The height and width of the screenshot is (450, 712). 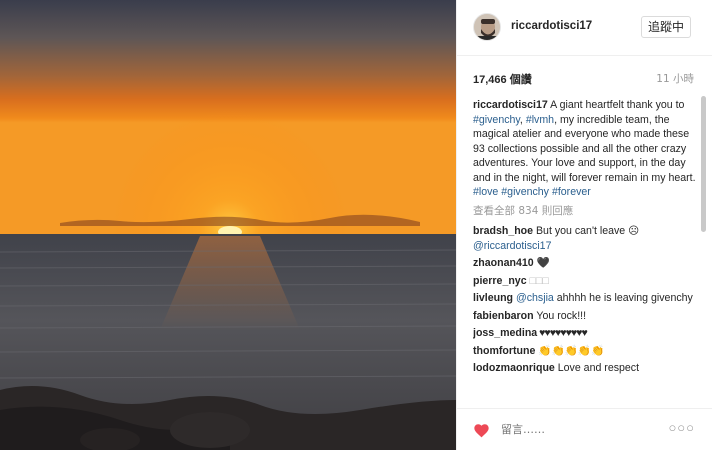 I want to click on caption-text-1: A giant heartfelt thank you to, so click(x=616, y=105).